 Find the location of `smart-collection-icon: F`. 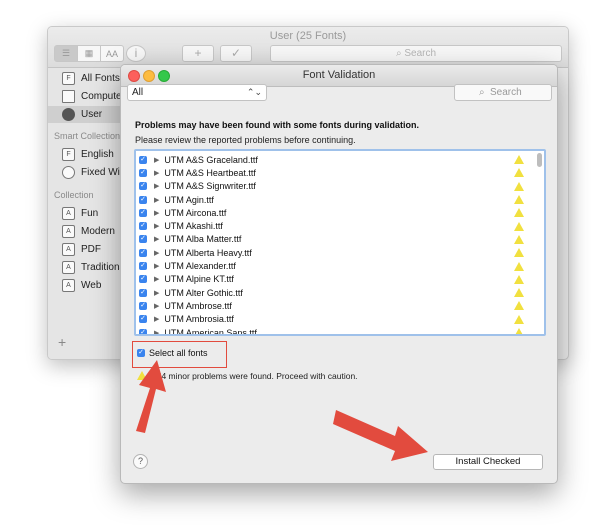

smart-collection-icon: F is located at coordinates (68, 154).